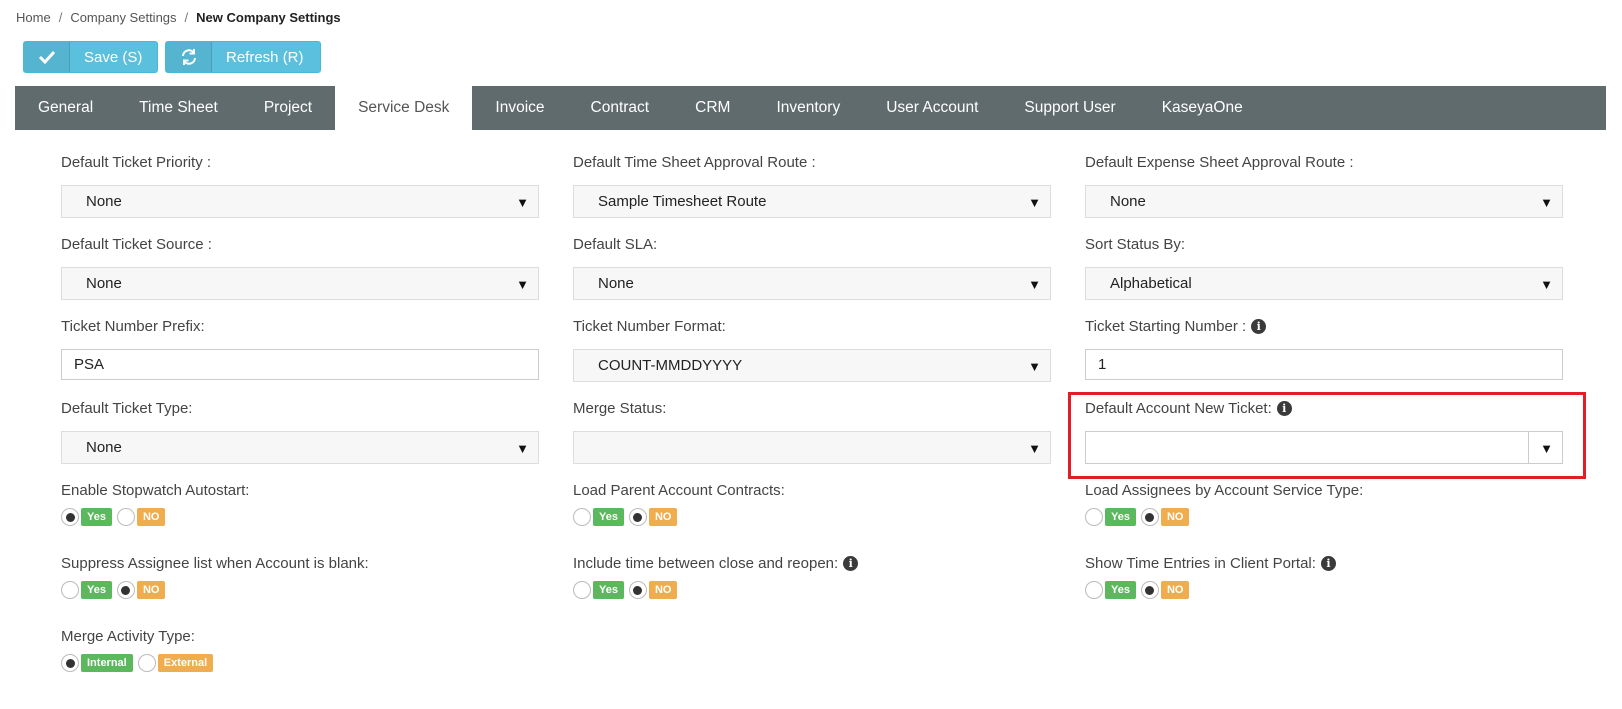 This screenshot has width=1622, height=709. What do you see at coordinates (1324, 283) in the screenshot?
I see `sort-status-by-select: Alphabetical ▼` at bounding box center [1324, 283].